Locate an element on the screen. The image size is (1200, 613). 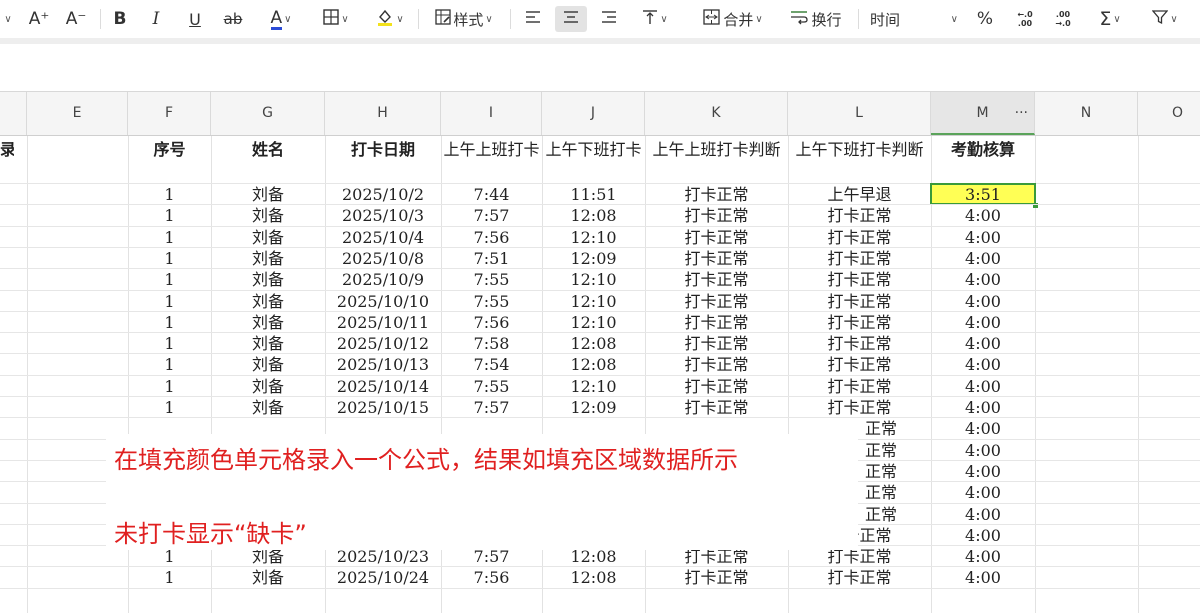
increase-decimal-button: ←.0 .00 is located at coordinates (1025, 19).